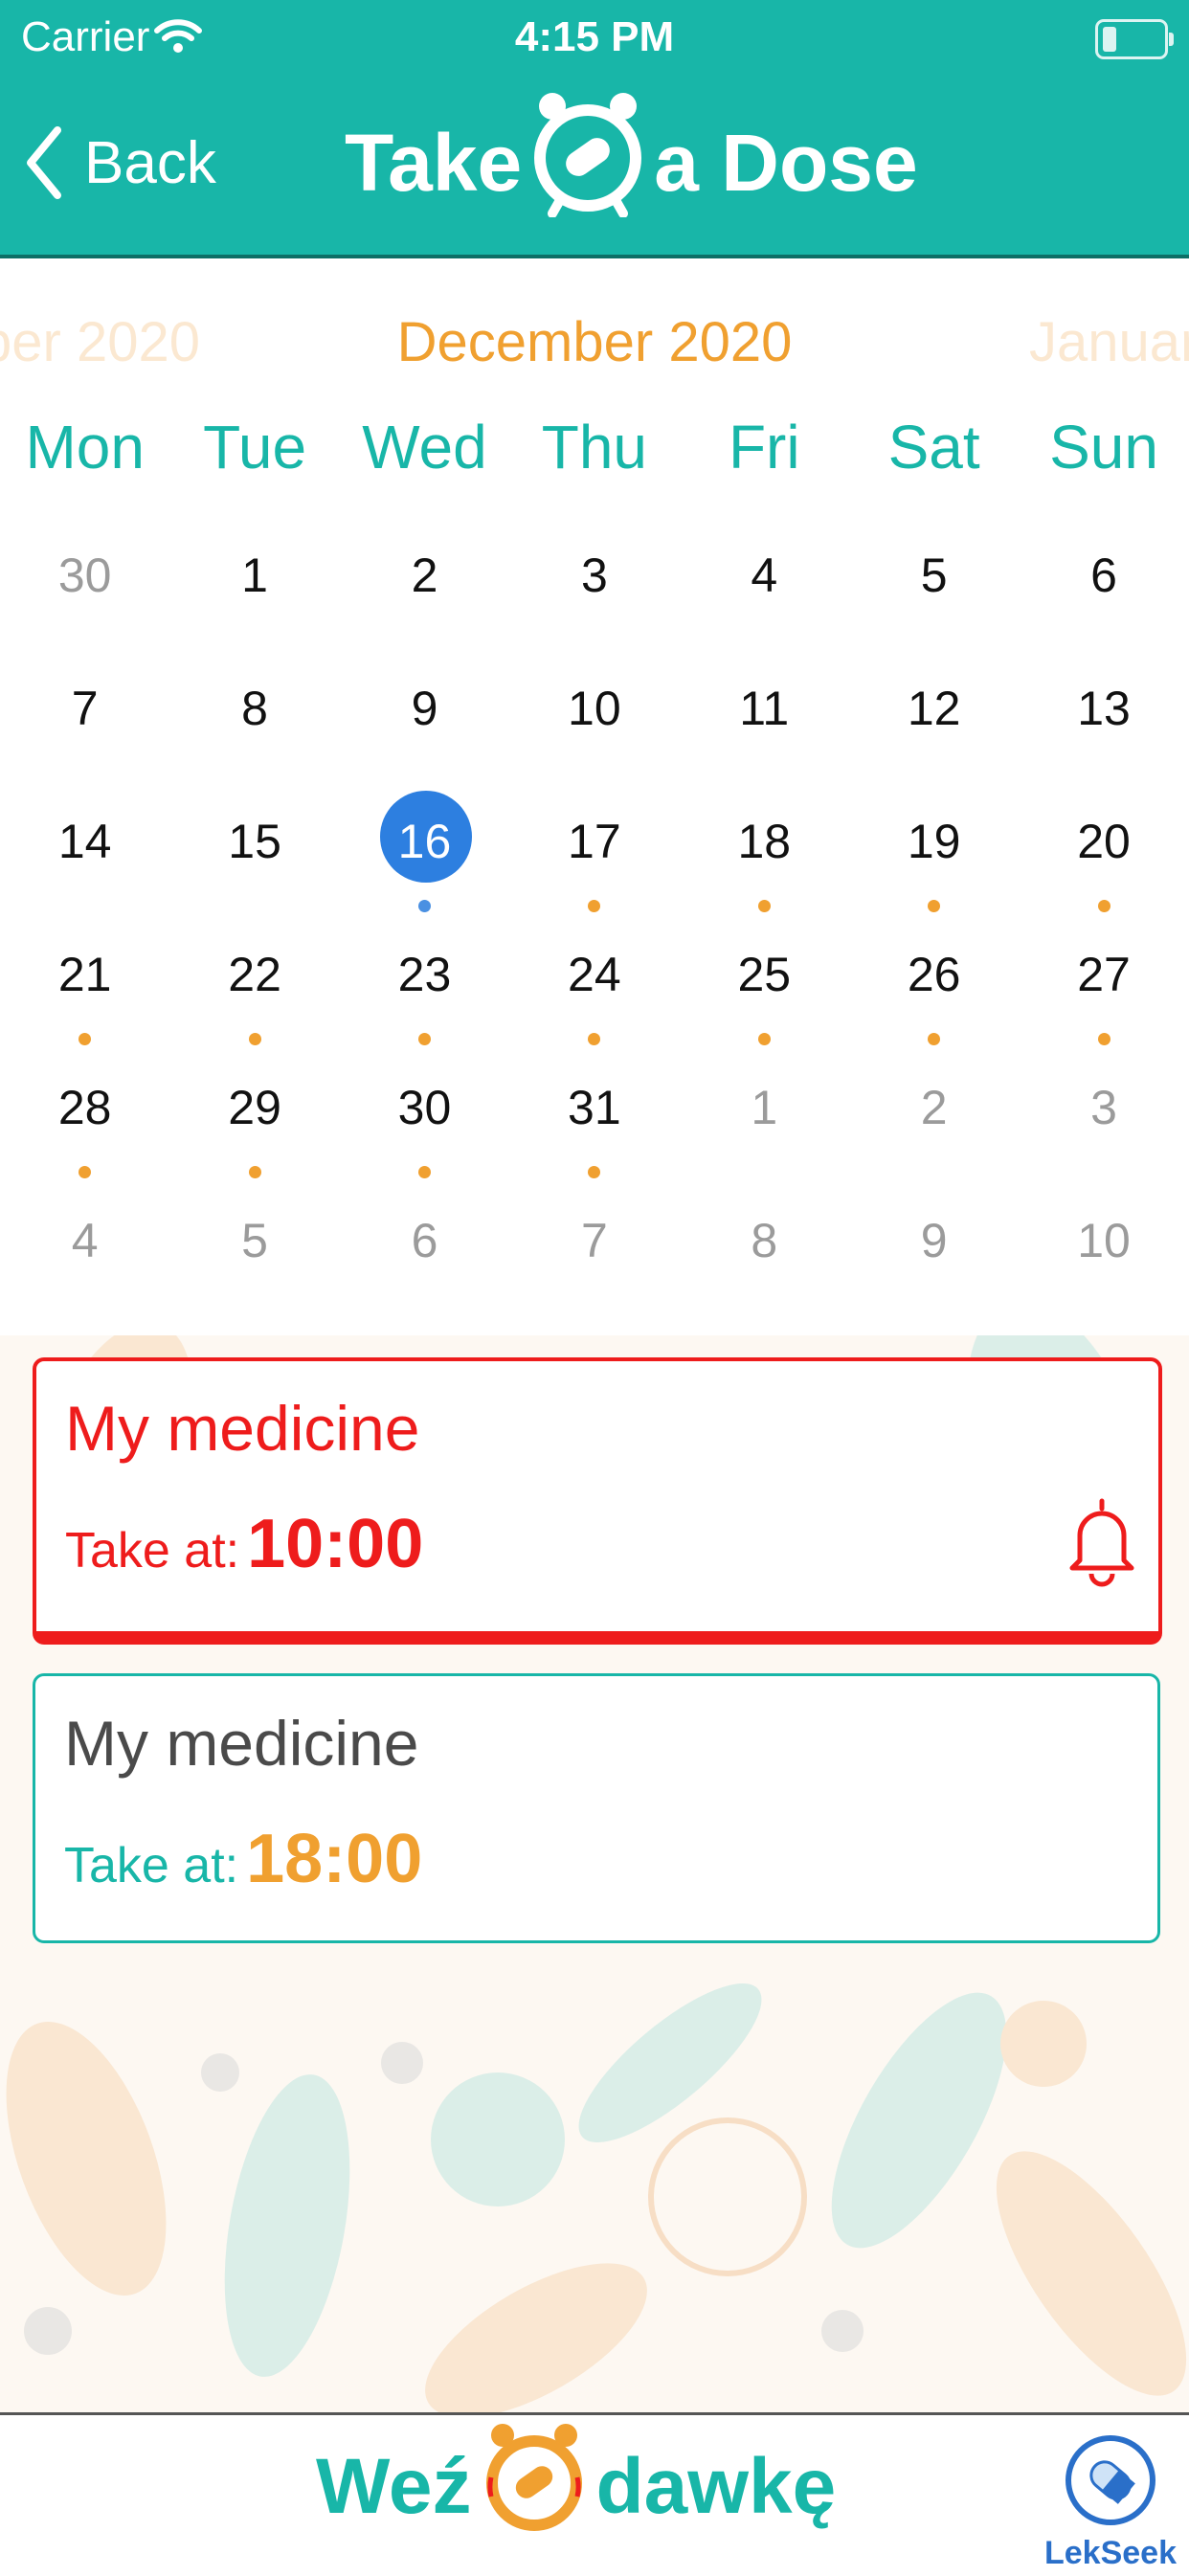 This screenshot has width=1189, height=2576. What do you see at coordinates (934, 975) in the screenshot?
I see `day-number: 26` at bounding box center [934, 975].